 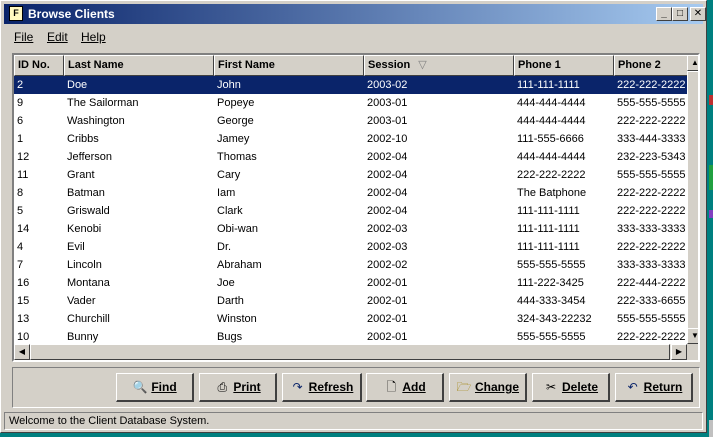 What do you see at coordinates (23, 37) in the screenshot?
I see `menu-file: File` at bounding box center [23, 37].